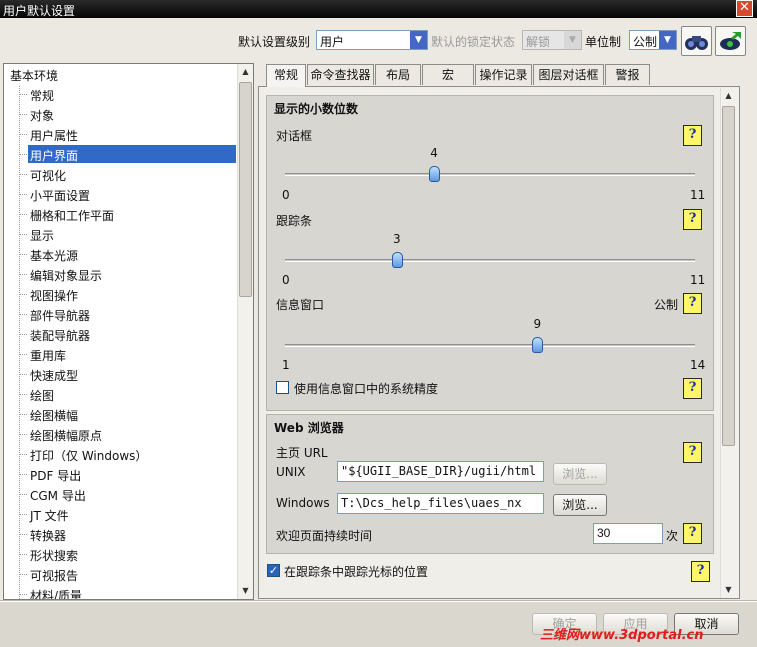 This screenshot has height=647, width=757. I want to click on unix-url-input: "${UGII_BASE_DIR}/ugii/html, so click(440, 471).